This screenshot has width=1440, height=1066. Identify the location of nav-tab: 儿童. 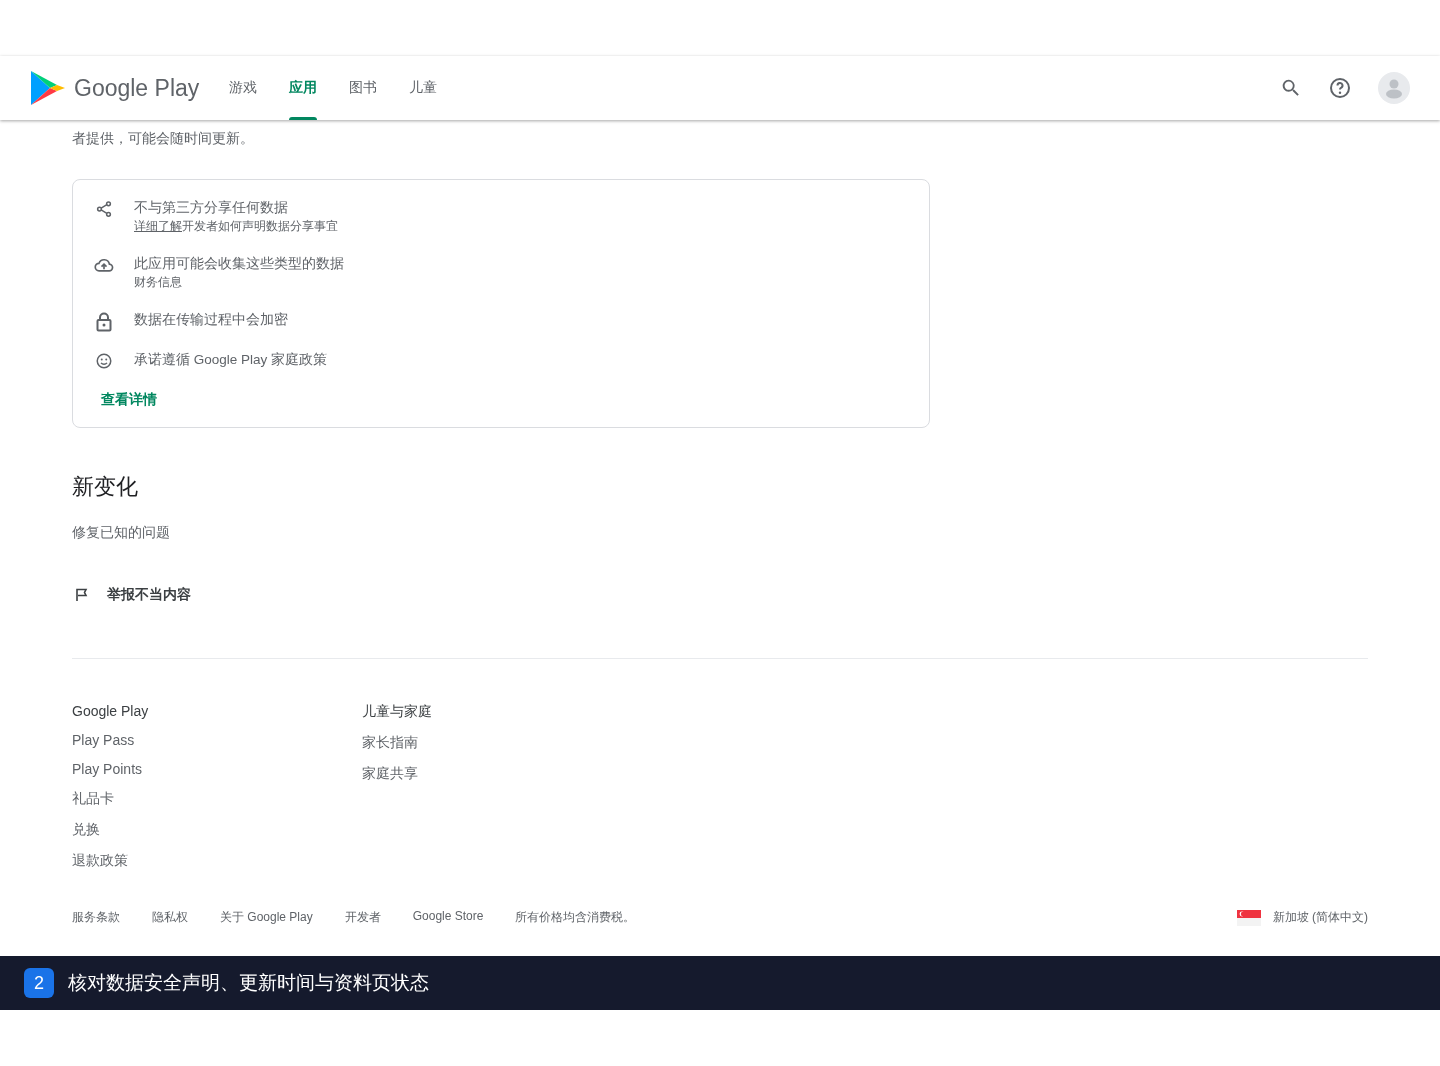
(423, 88).